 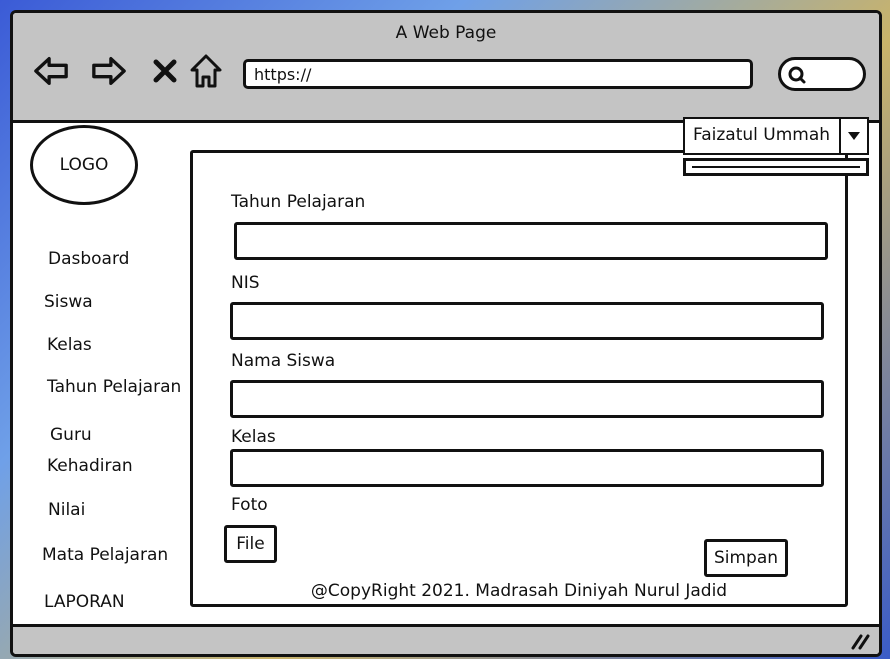 I want to click on resize-grip-icon, so click(x=860, y=641).